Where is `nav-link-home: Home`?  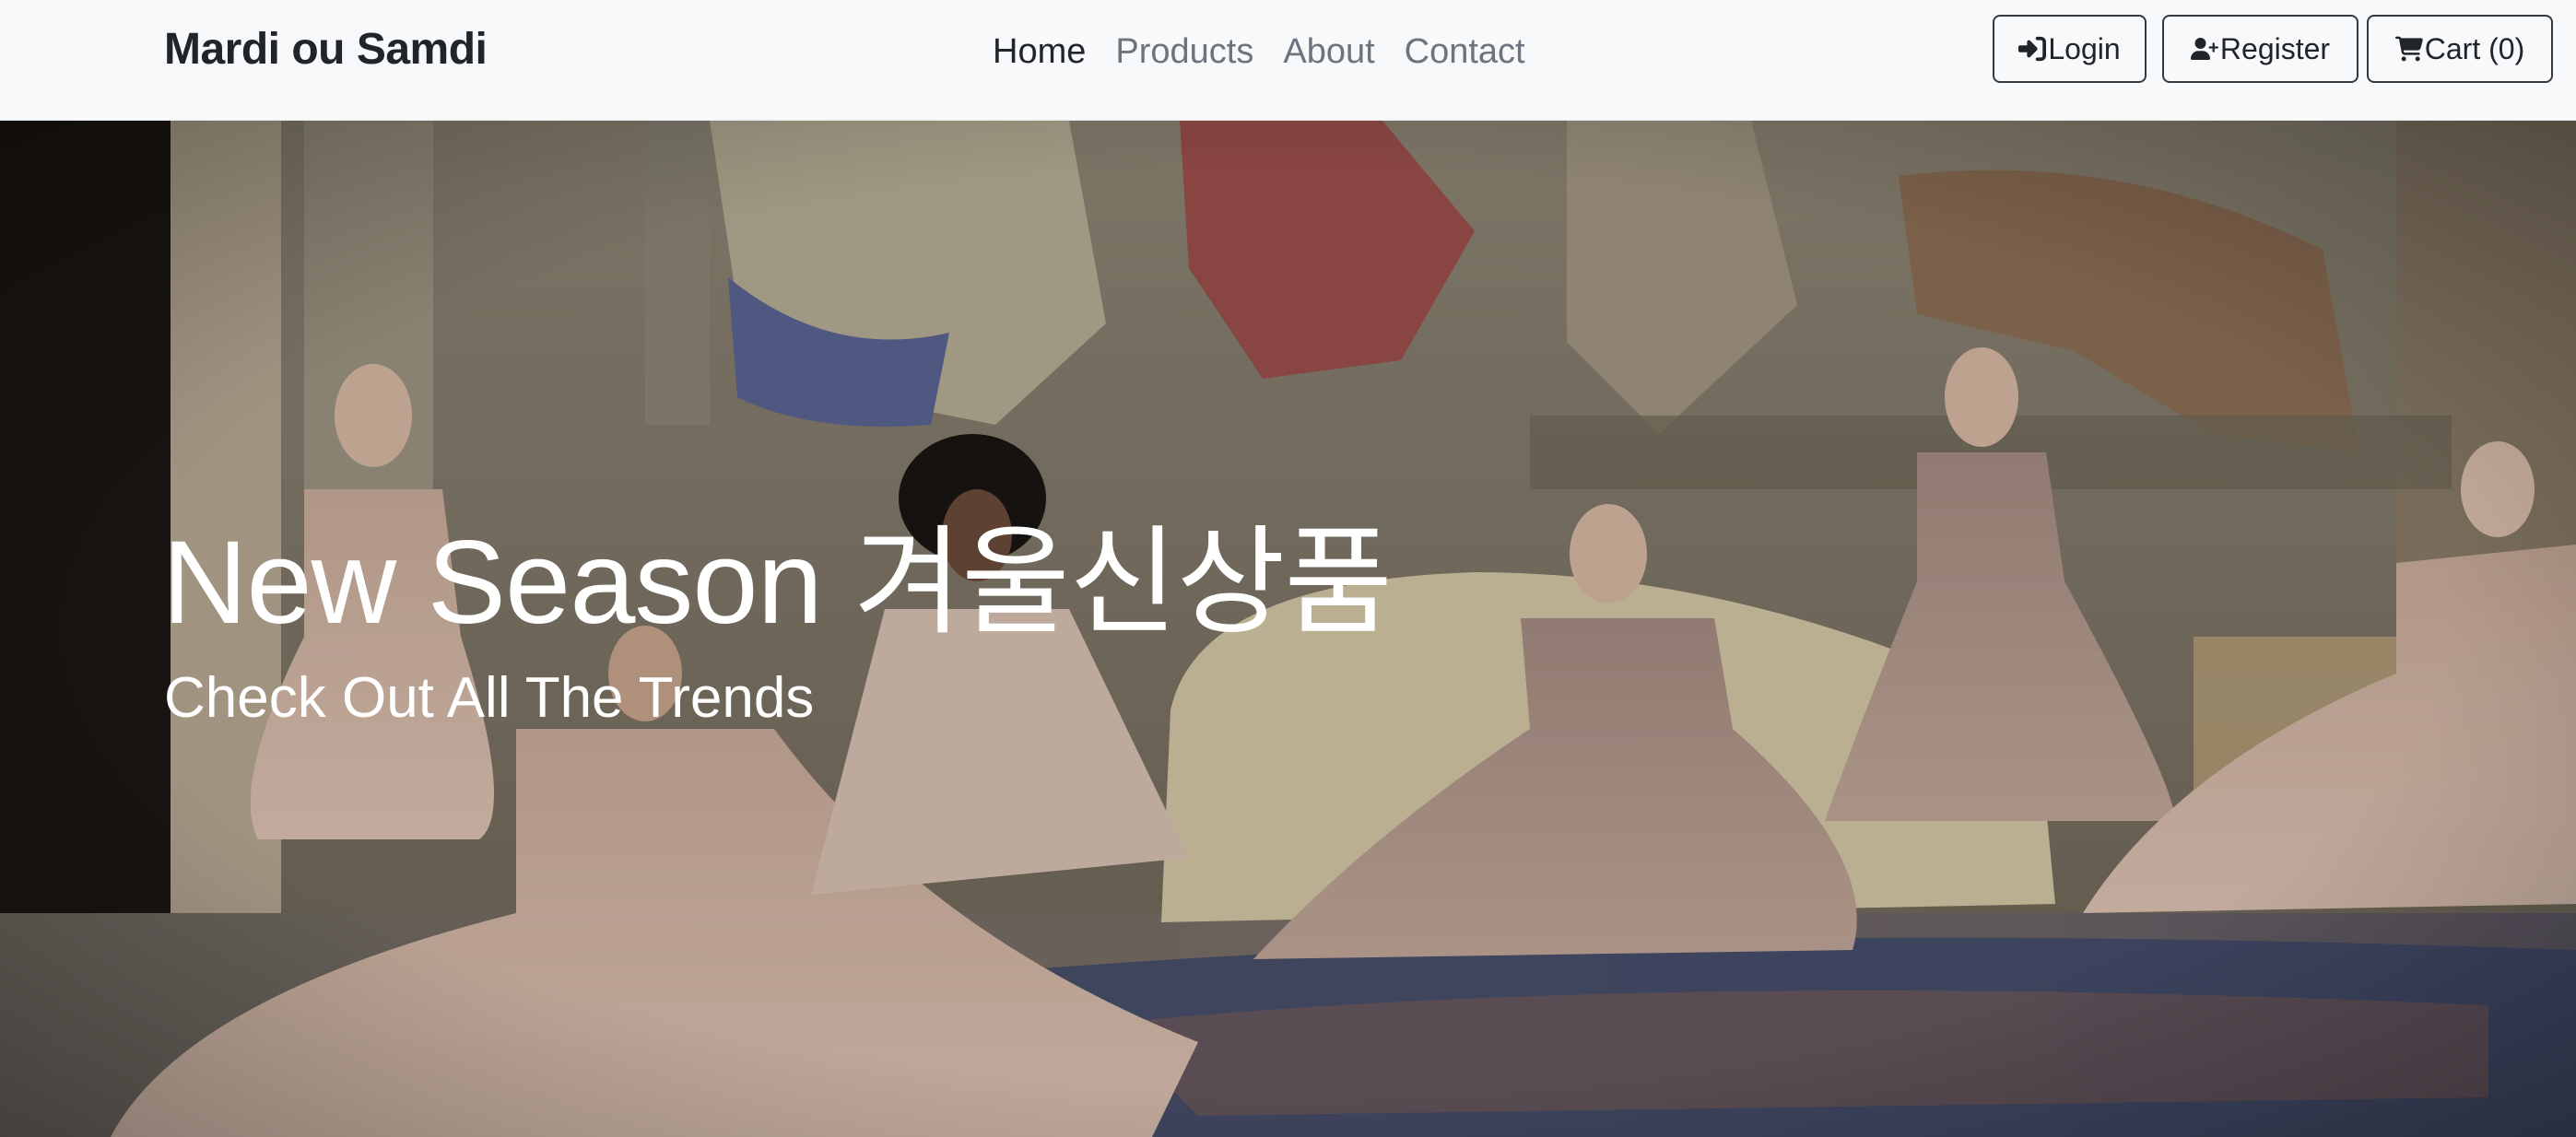
nav-link-home: Home is located at coordinates (1046, 52).